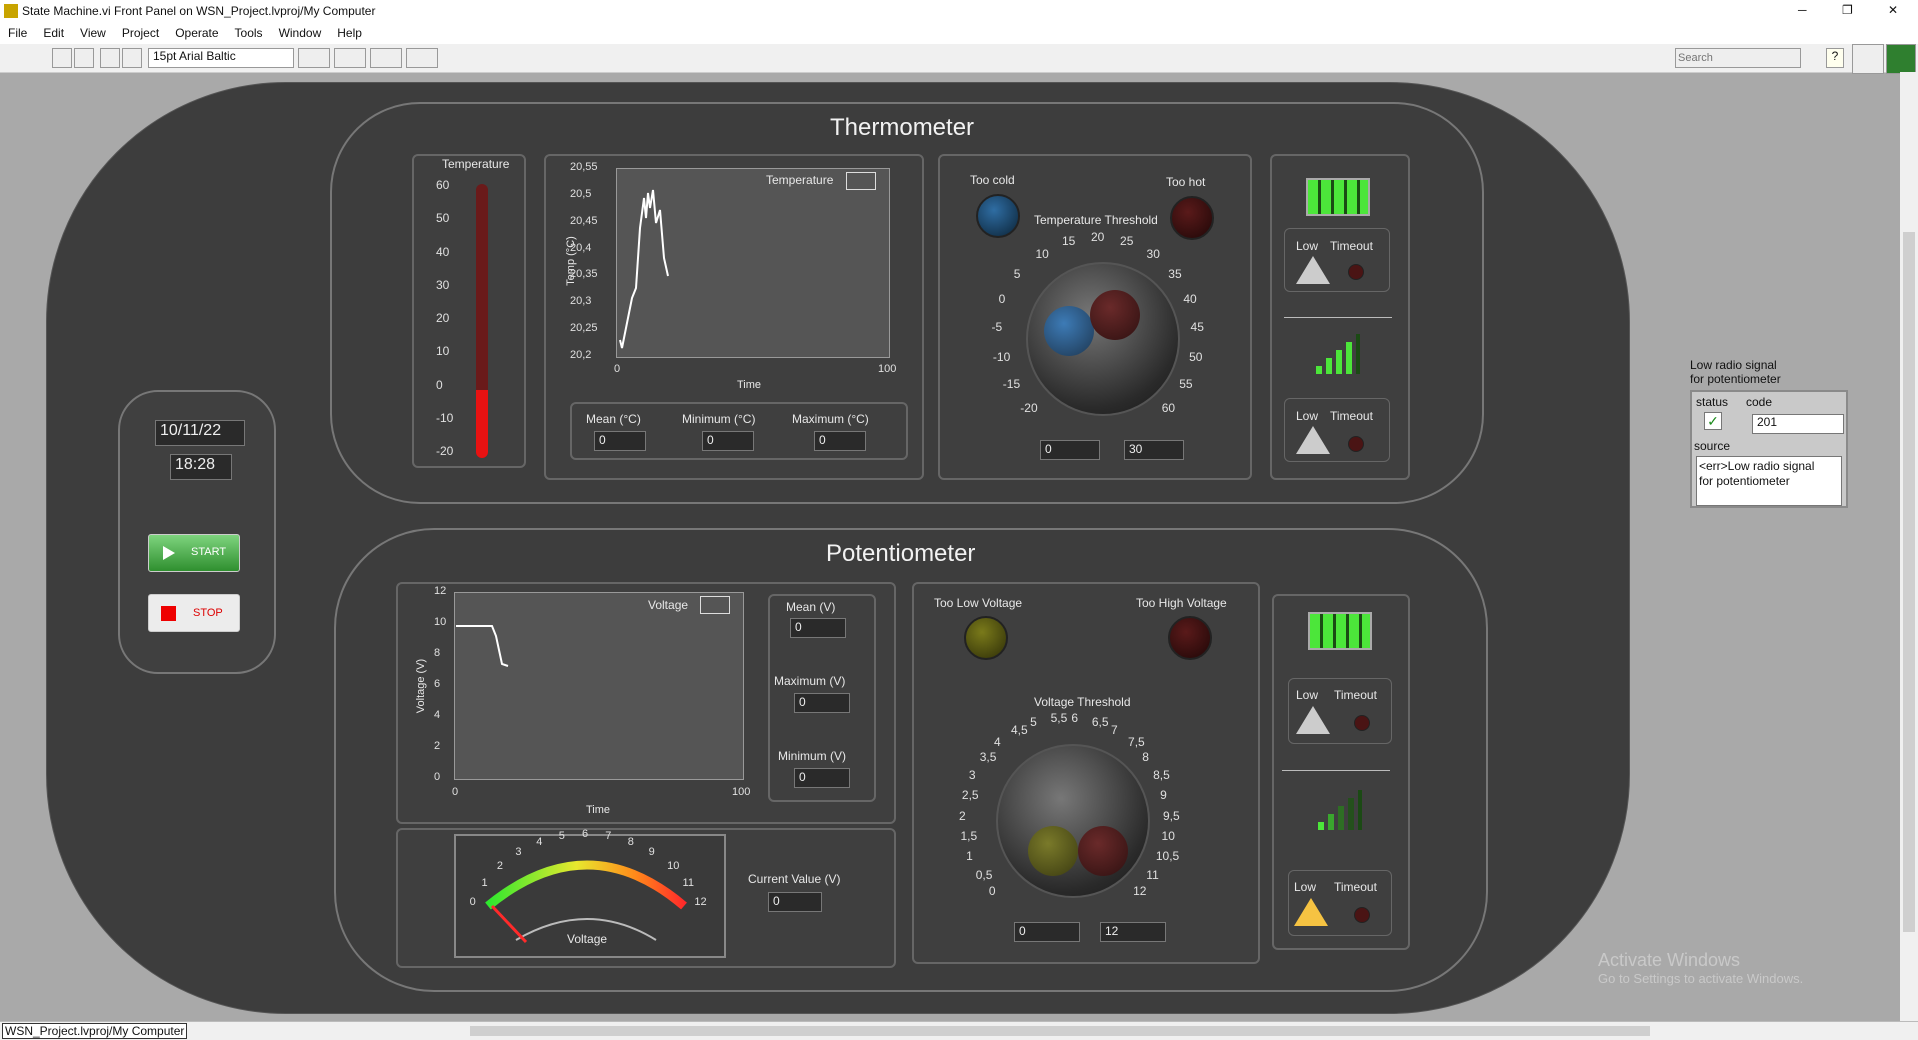  Describe the element at coordinates (608, 836) in the screenshot. I see `gauge-tick: 7` at that location.